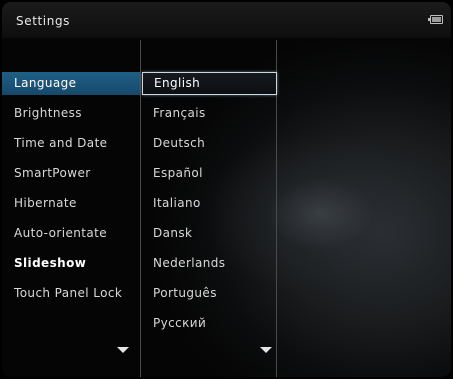 Image resolution: width=453 pixels, height=379 pixels. I want to click on settings-item-time-and-date: Time and Date, so click(71, 147).